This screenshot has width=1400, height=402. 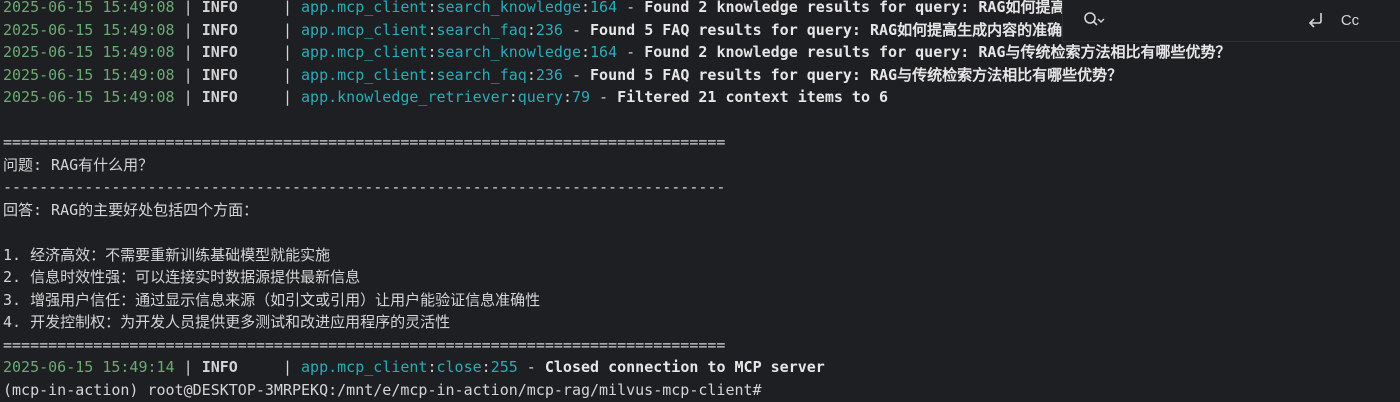 What do you see at coordinates (684, 367) in the screenshot?
I see `log-message: Closed connection to MCP server` at bounding box center [684, 367].